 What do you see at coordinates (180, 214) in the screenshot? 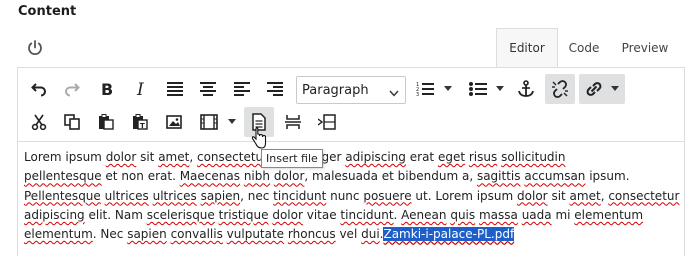
I see `misspelled-word: scelerisque` at bounding box center [180, 214].